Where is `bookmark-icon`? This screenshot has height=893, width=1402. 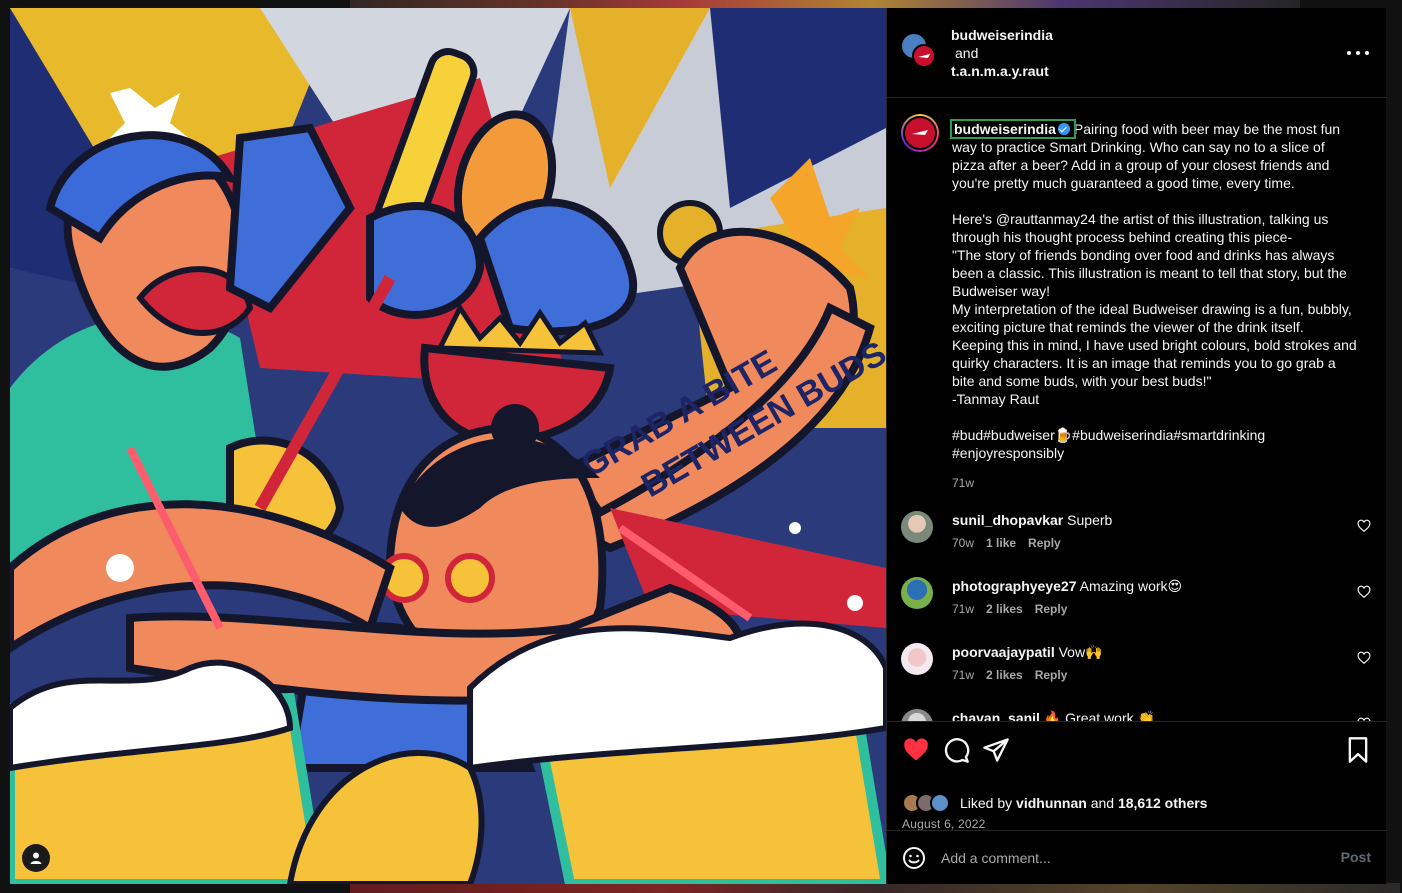 bookmark-icon is located at coordinates (1358, 750).